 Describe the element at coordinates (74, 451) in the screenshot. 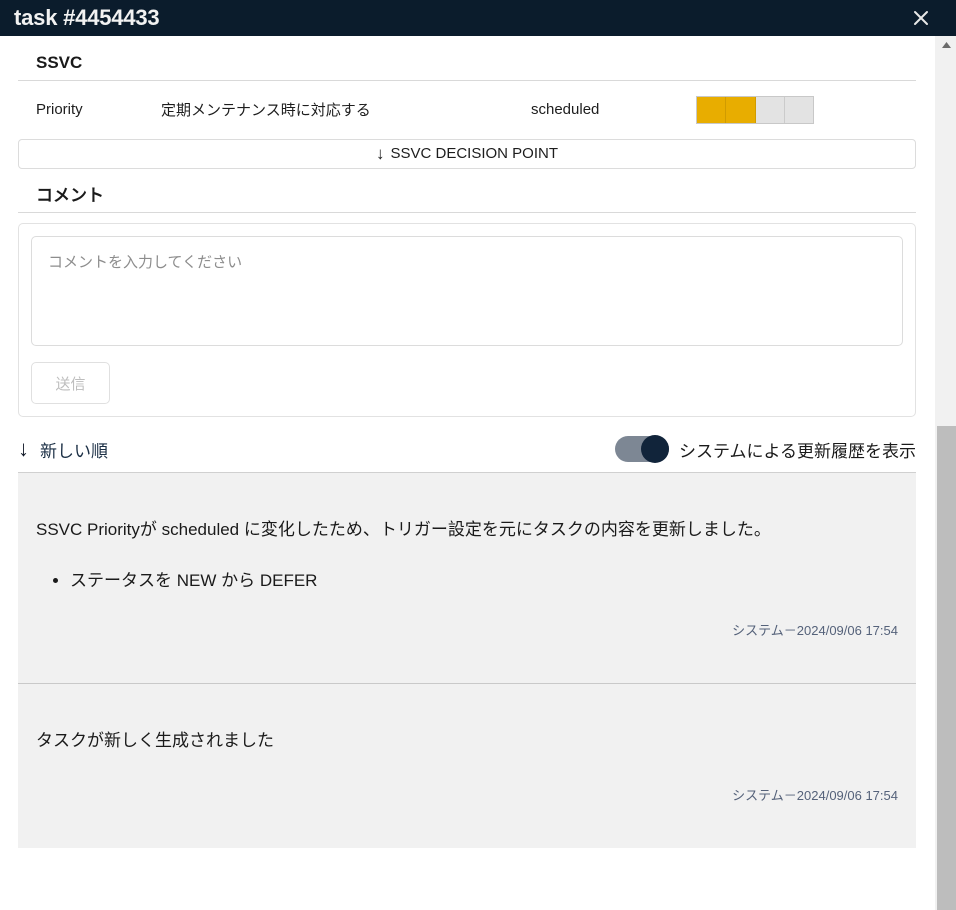

I see `sort-order-label: 新しい順` at that location.